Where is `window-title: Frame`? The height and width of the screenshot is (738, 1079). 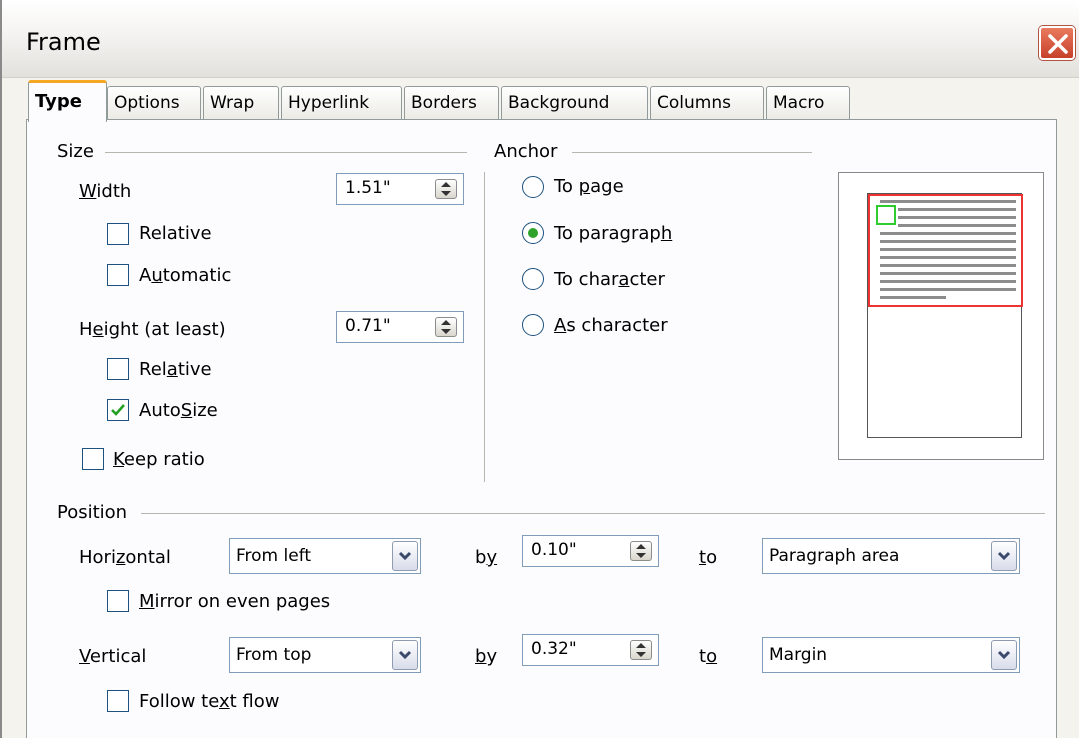
window-title: Frame is located at coordinates (63, 42).